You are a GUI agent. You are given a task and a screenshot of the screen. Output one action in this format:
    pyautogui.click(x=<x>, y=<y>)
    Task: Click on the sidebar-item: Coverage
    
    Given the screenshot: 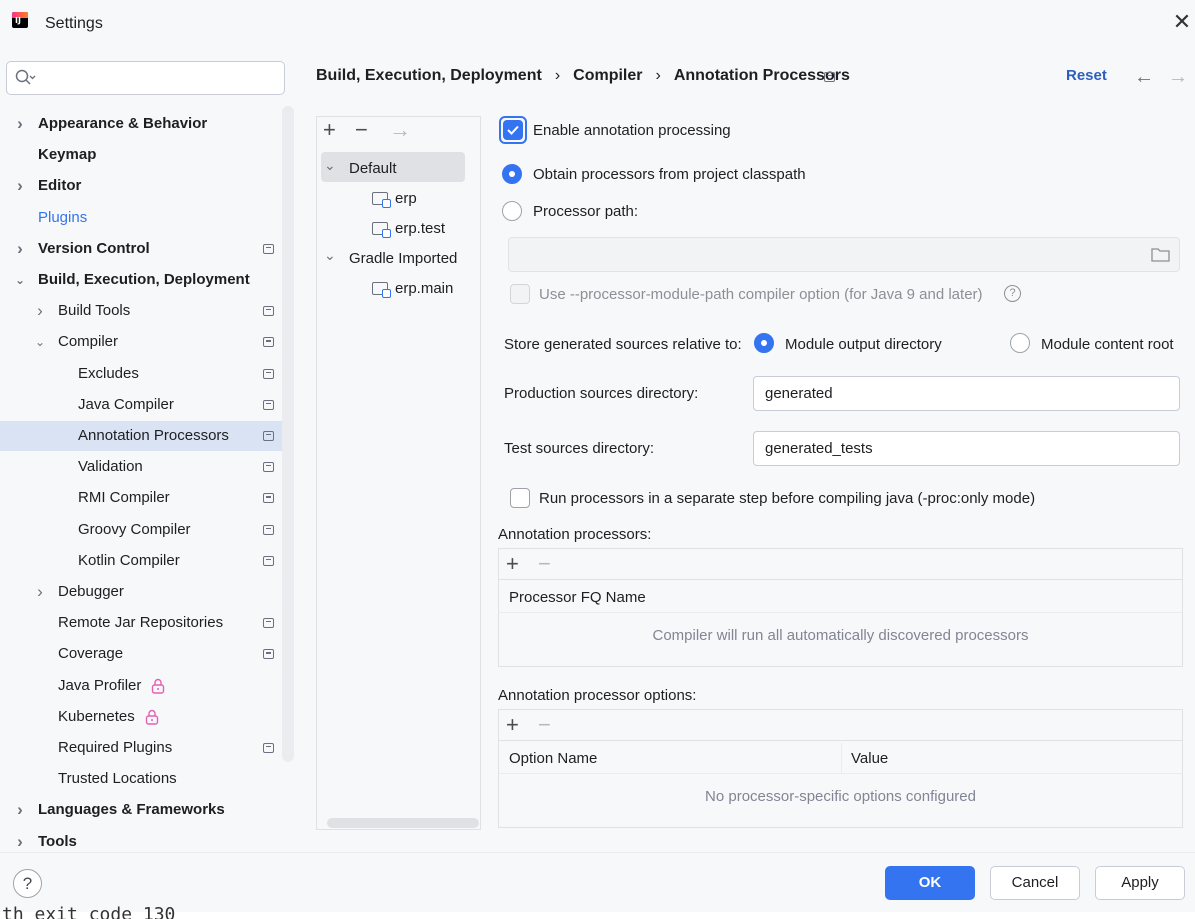 What is the action you would take?
    pyautogui.click(x=147, y=654)
    